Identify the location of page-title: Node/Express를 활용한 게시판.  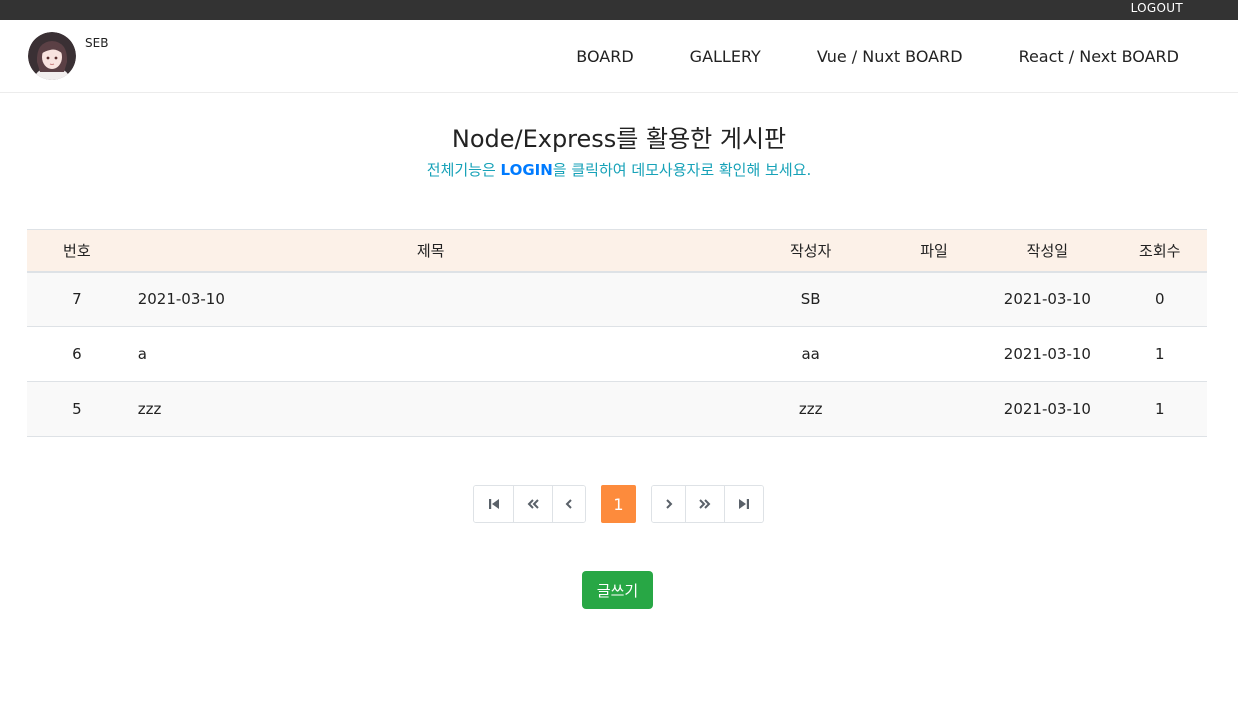
(619, 139).